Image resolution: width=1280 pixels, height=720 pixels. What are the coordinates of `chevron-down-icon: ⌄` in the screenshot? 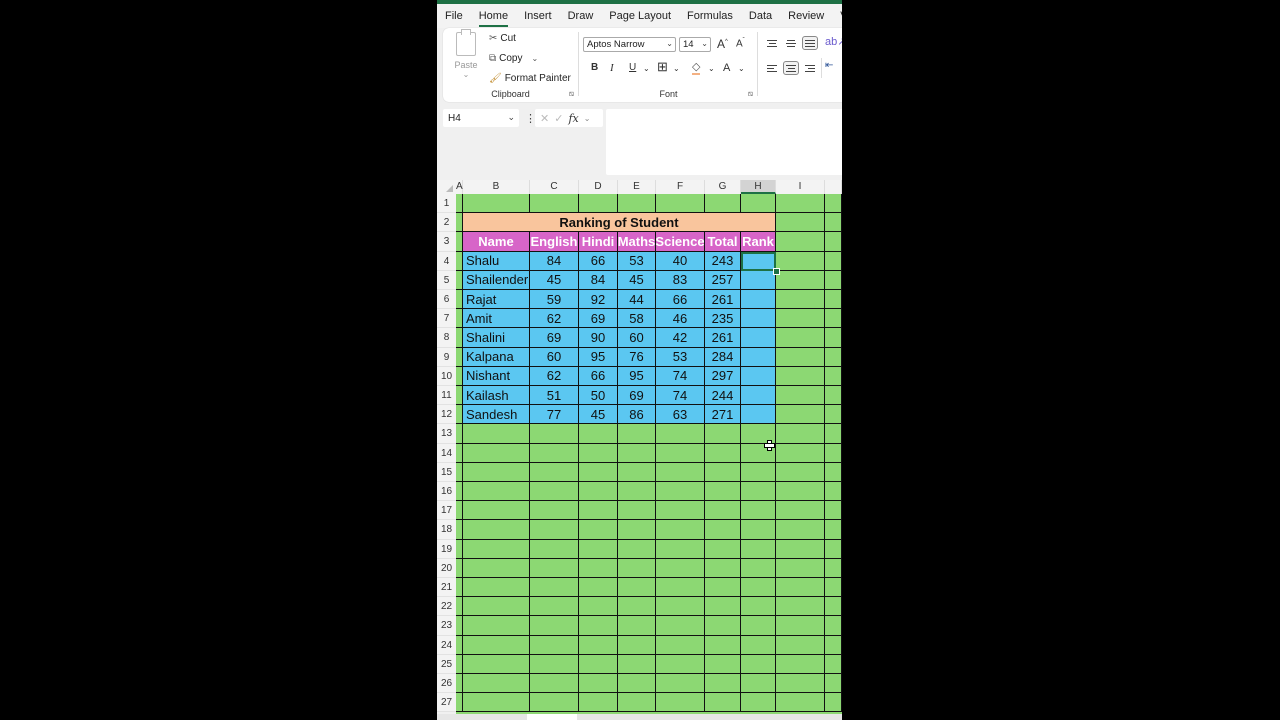 It's located at (711, 68).